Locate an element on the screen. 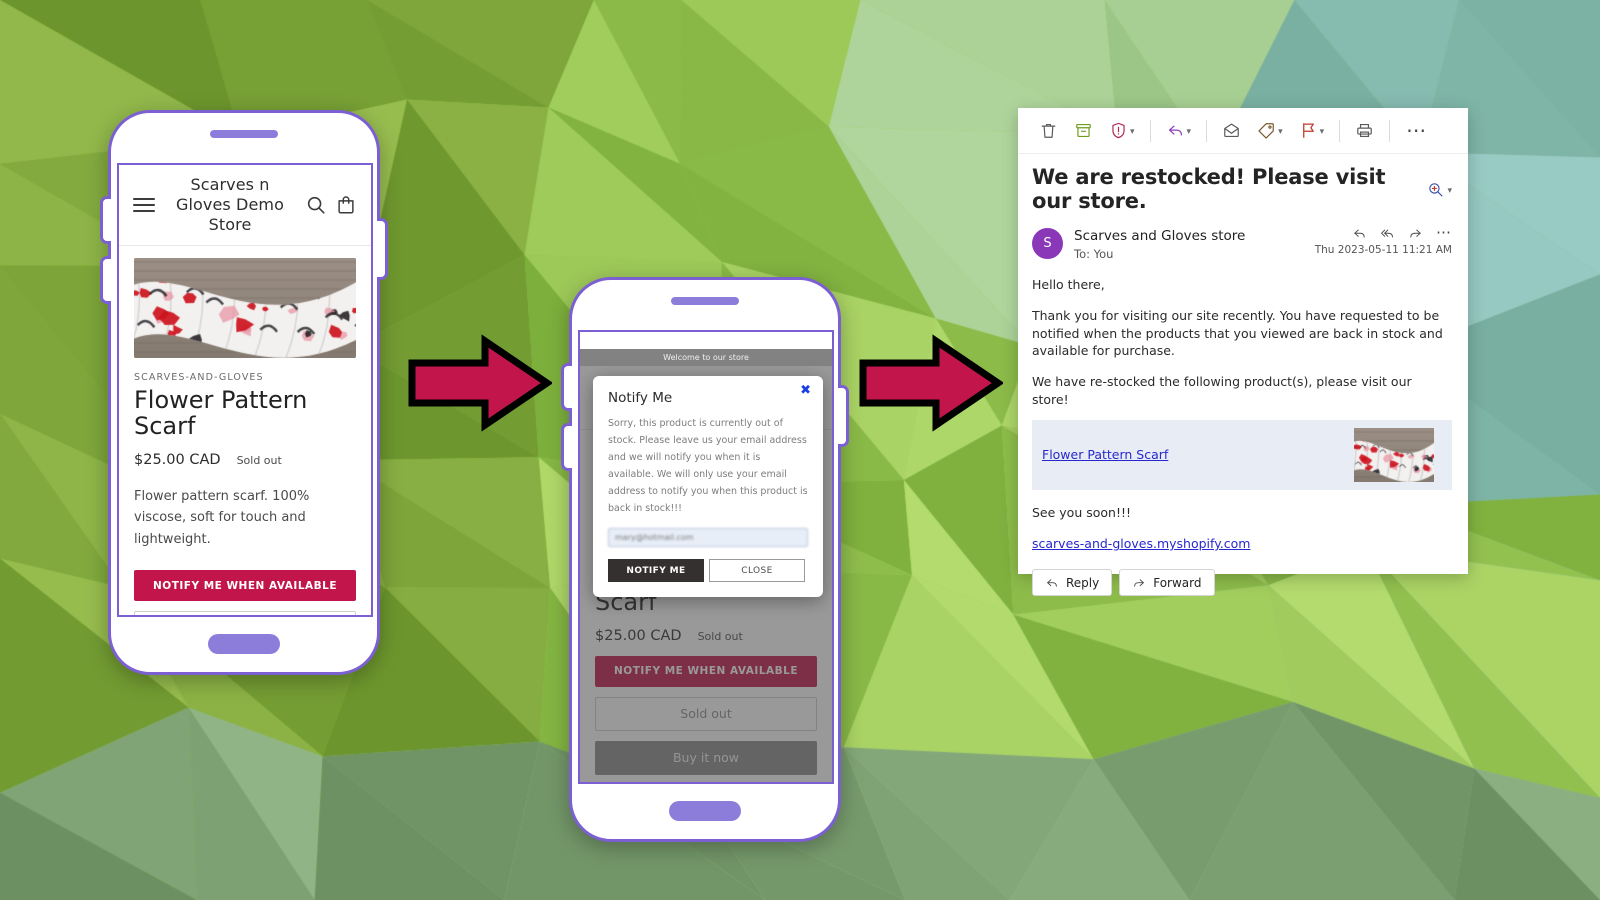  notify-me-button: NOTIFY ME is located at coordinates (656, 571).